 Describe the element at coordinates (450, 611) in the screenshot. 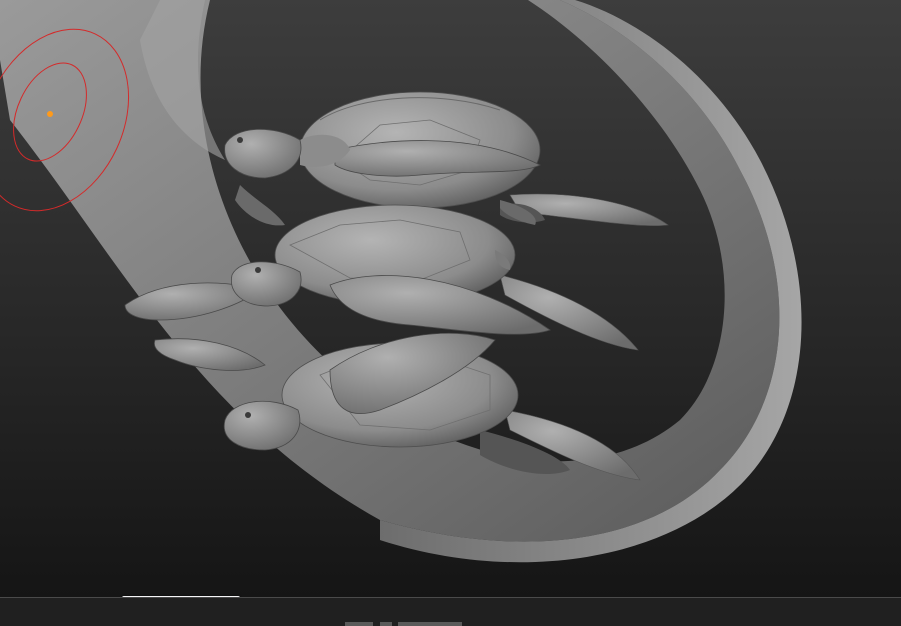

I see `taskbar` at that location.